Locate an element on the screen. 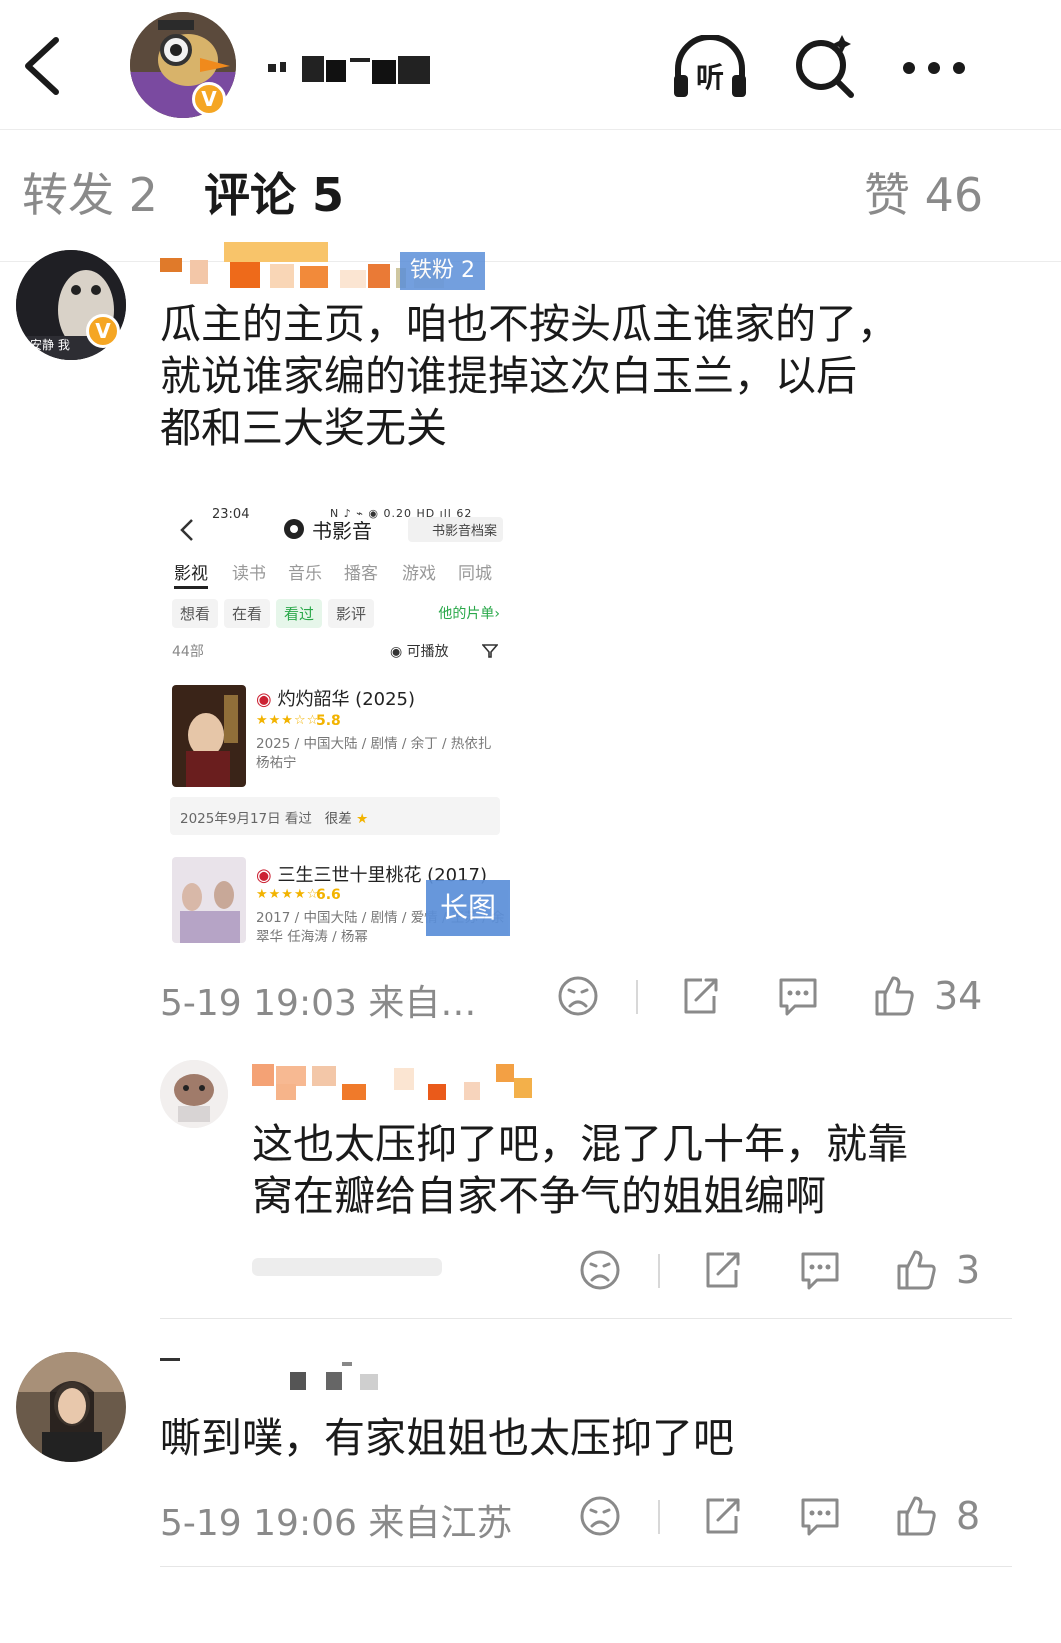 The height and width of the screenshot is (1643, 1061). commenter-name-pixelated is located at coordinates (275, 1376).